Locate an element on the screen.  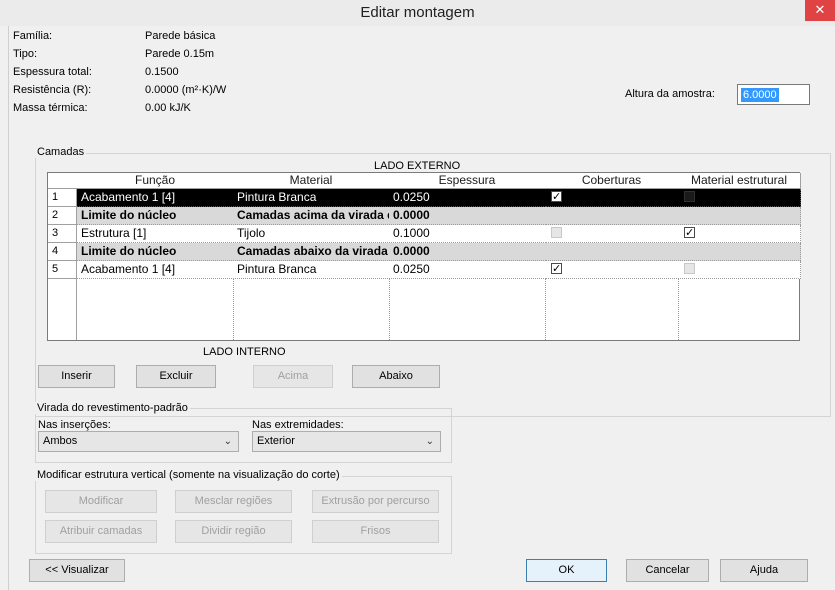
title-bar: Editar montagem ✕ is located at coordinates (417, 13).